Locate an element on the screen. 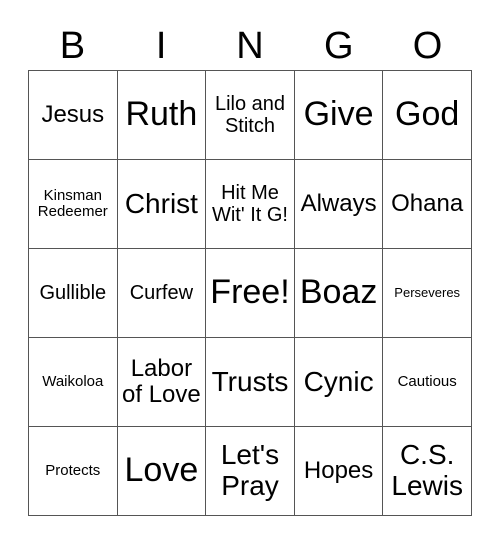 Image resolution: width=500 pixels, height=544 pixels. bingo-cell: Labor of Love is located at coordinates (162, 382).